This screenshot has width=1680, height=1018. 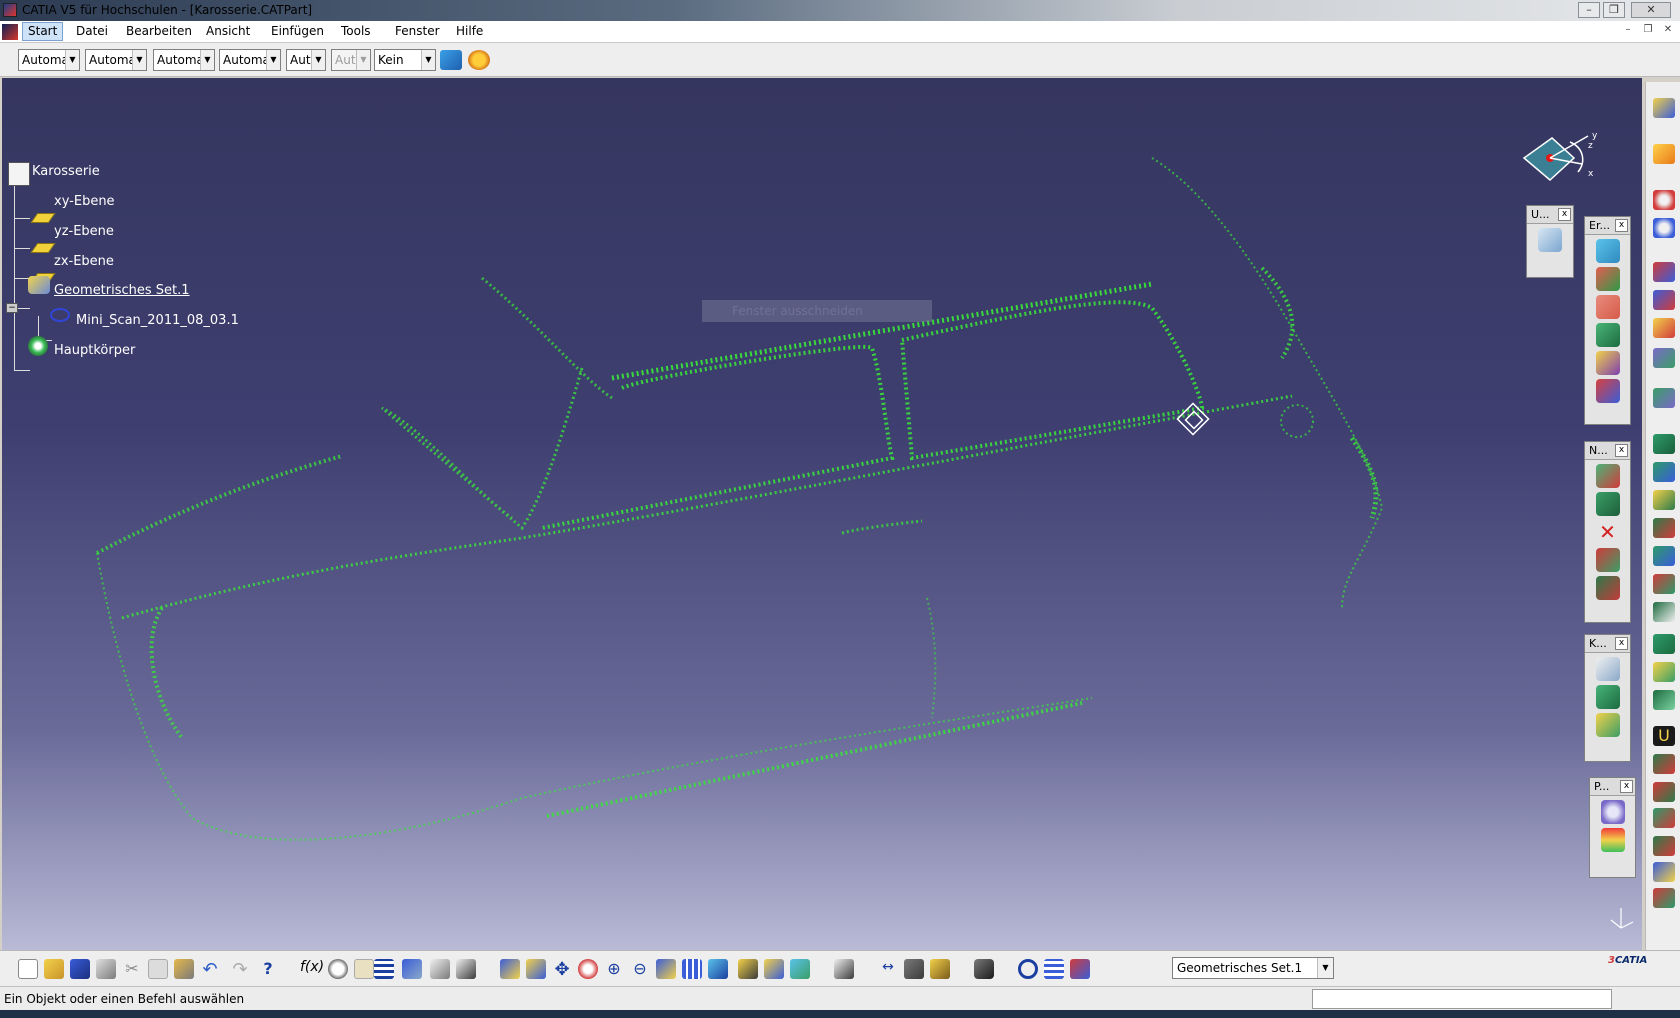 I want to click on mesh-creation-icon, so click(x=1664, y=398).